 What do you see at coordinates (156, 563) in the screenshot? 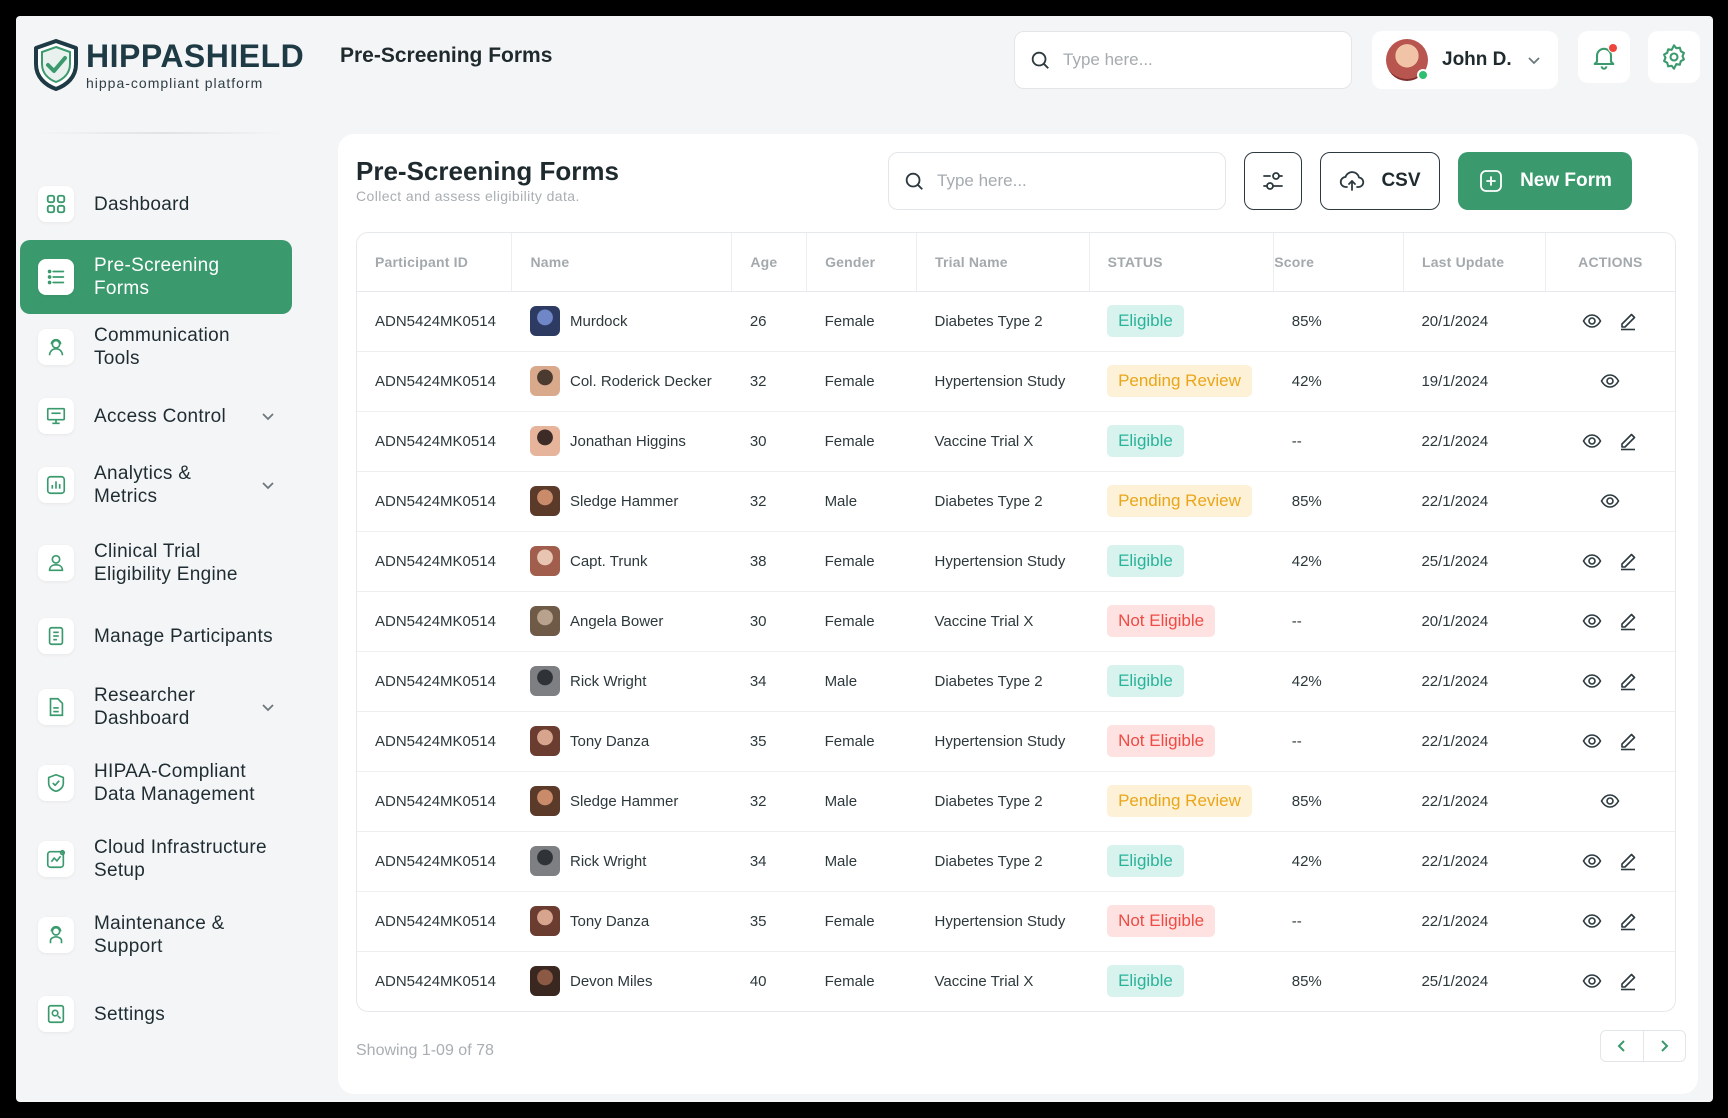
I see `sidebar-item-clinical-trial-eligibility-engine: Clinical Trial Eligibility Engine` at bounding box center [156, 563].